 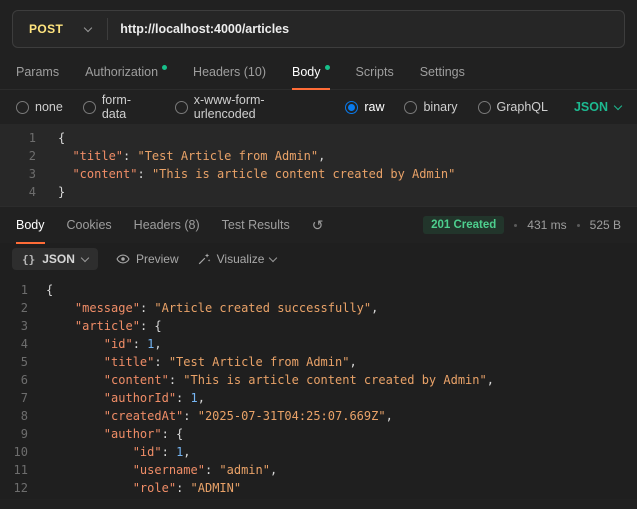 What do you see at coordinates (58, 259) in the screenshot?
I see `format-label: JSON` at bounding box center [58, 259].